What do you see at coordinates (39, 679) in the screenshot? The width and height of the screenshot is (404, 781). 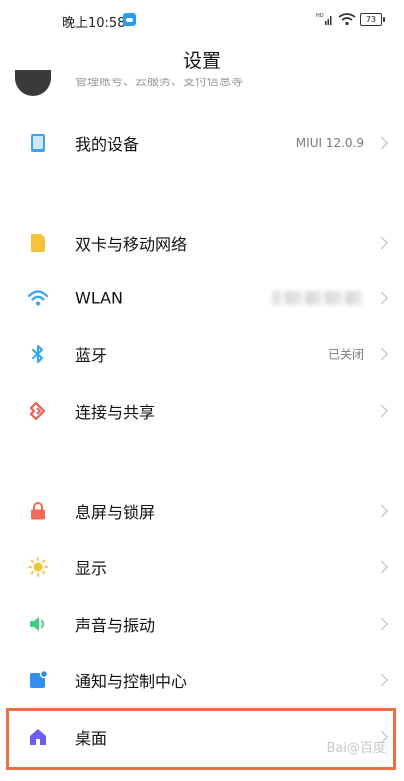 I see `notification-icon` at bounding box center [39, 679].